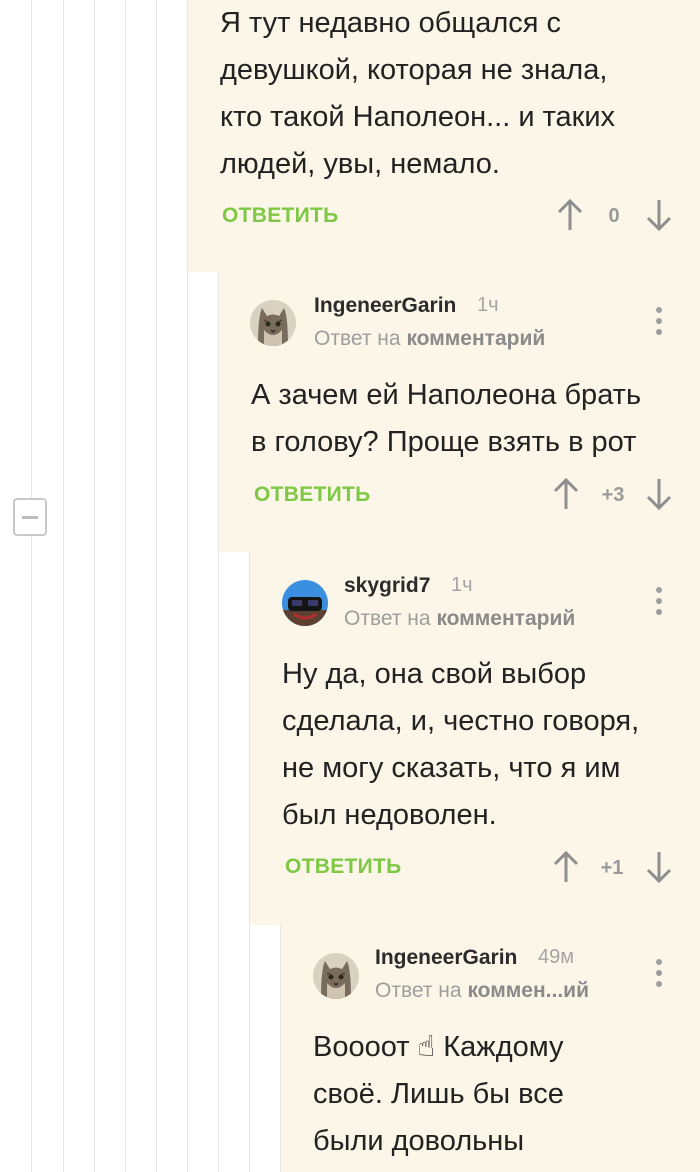 Image resolution: width=700 pixels, height=1172 pixels. I want to click on vote-score: +3, so click(613, 495).